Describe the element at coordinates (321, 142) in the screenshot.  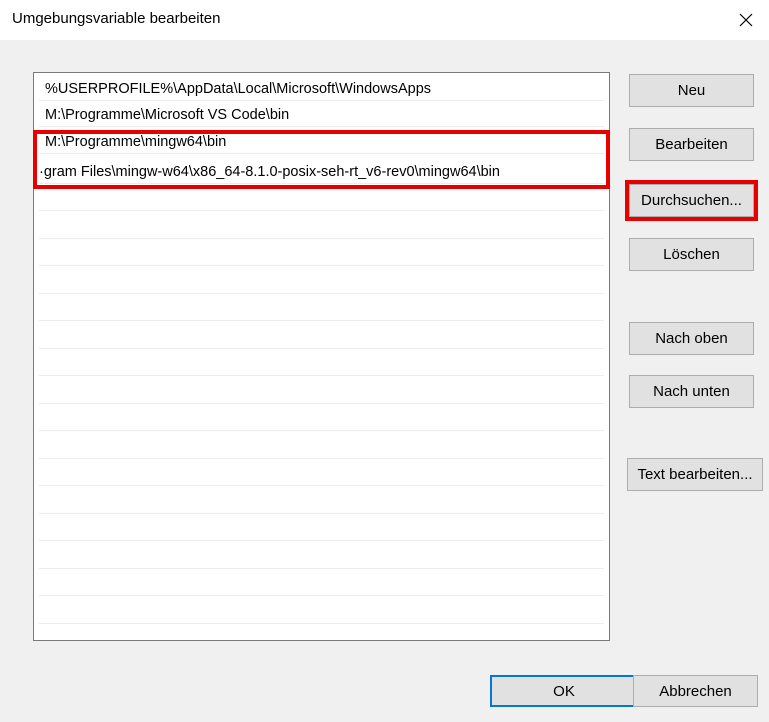
I see `list-item: M:\Programme\mingw64\bin` at that location.